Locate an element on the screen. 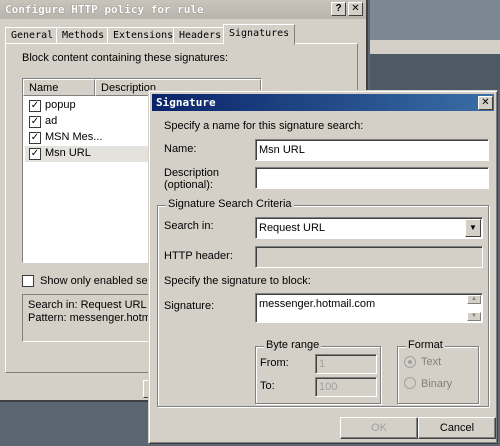 This screenshot has width=500, height=446. description-label-line1: Description is located at coordinates (192, 173).